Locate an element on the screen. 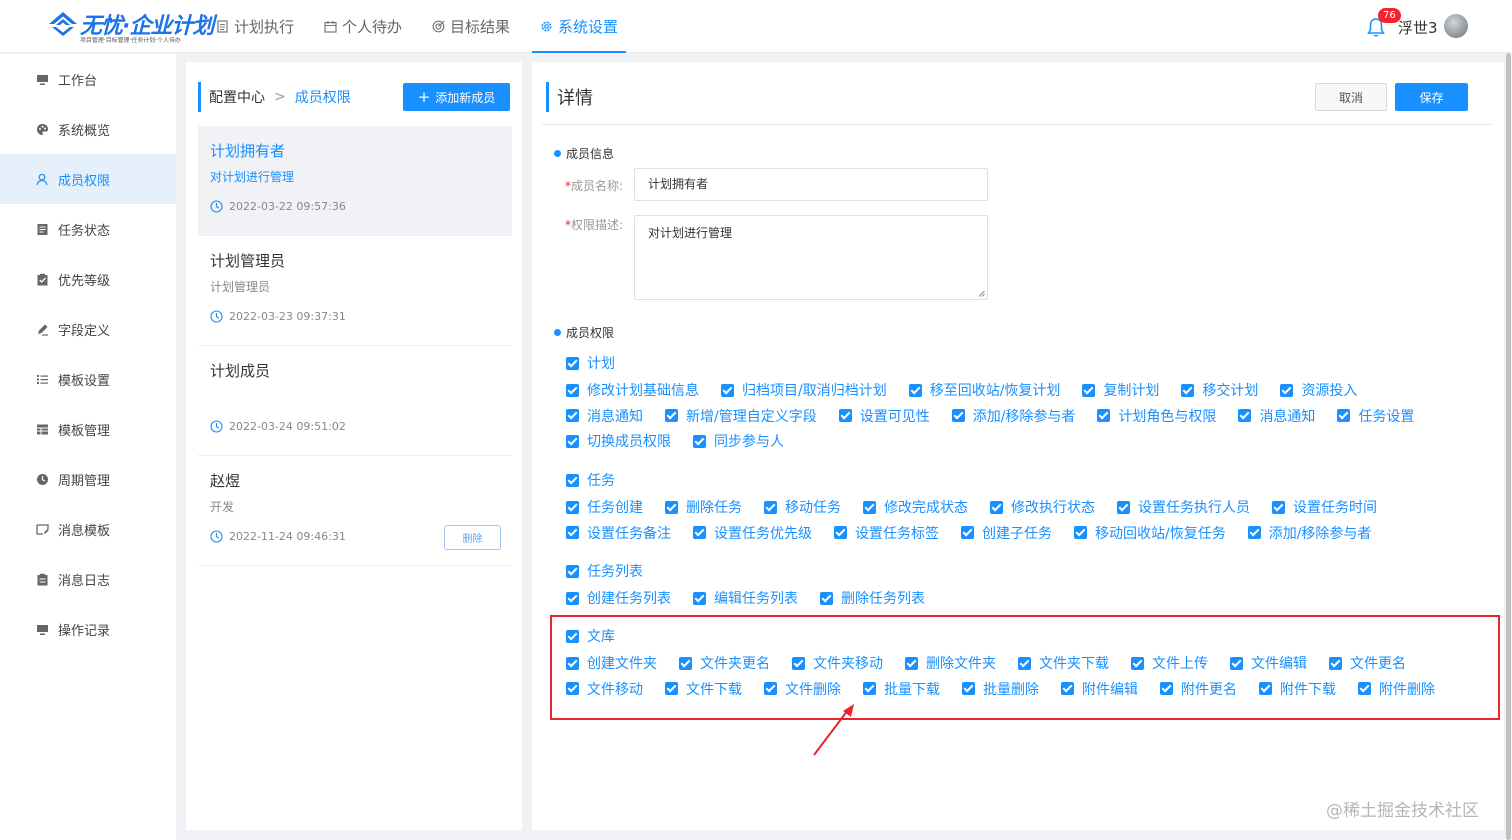 The image size is (1512, 840). permission-checkbox: 同步参与人 is located at coordinates (738, 441).